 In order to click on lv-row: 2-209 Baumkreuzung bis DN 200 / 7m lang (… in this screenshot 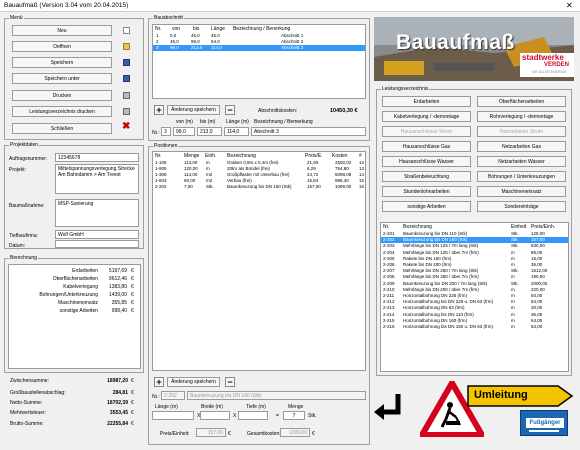, I will do `click(474, 284)`.